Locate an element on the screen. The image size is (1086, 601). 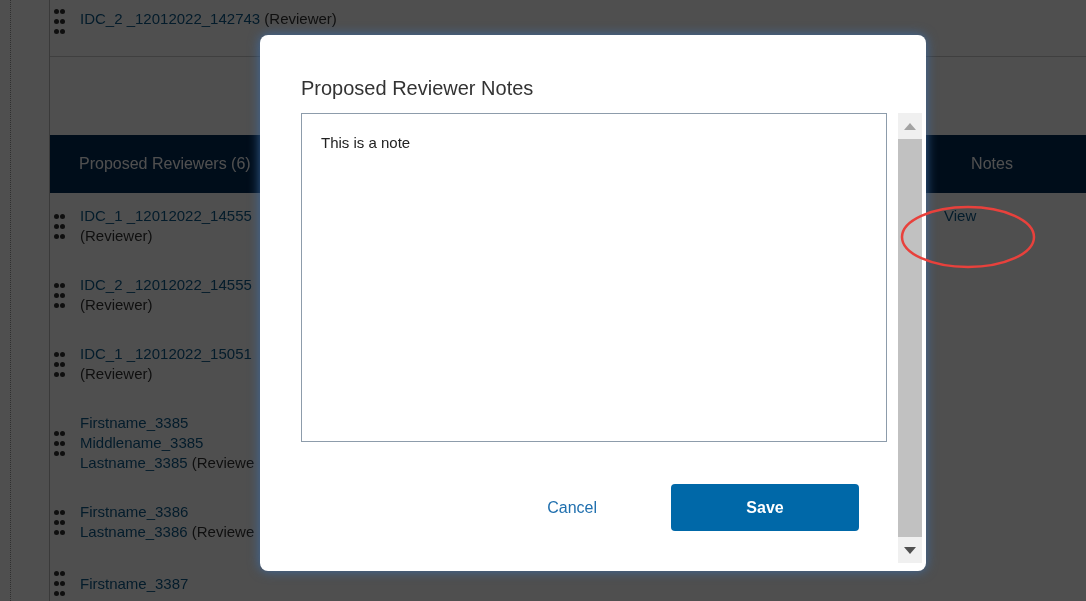
reviewer-link: IDC_2 _12012022_142743 is located at coordinates (170, 18).